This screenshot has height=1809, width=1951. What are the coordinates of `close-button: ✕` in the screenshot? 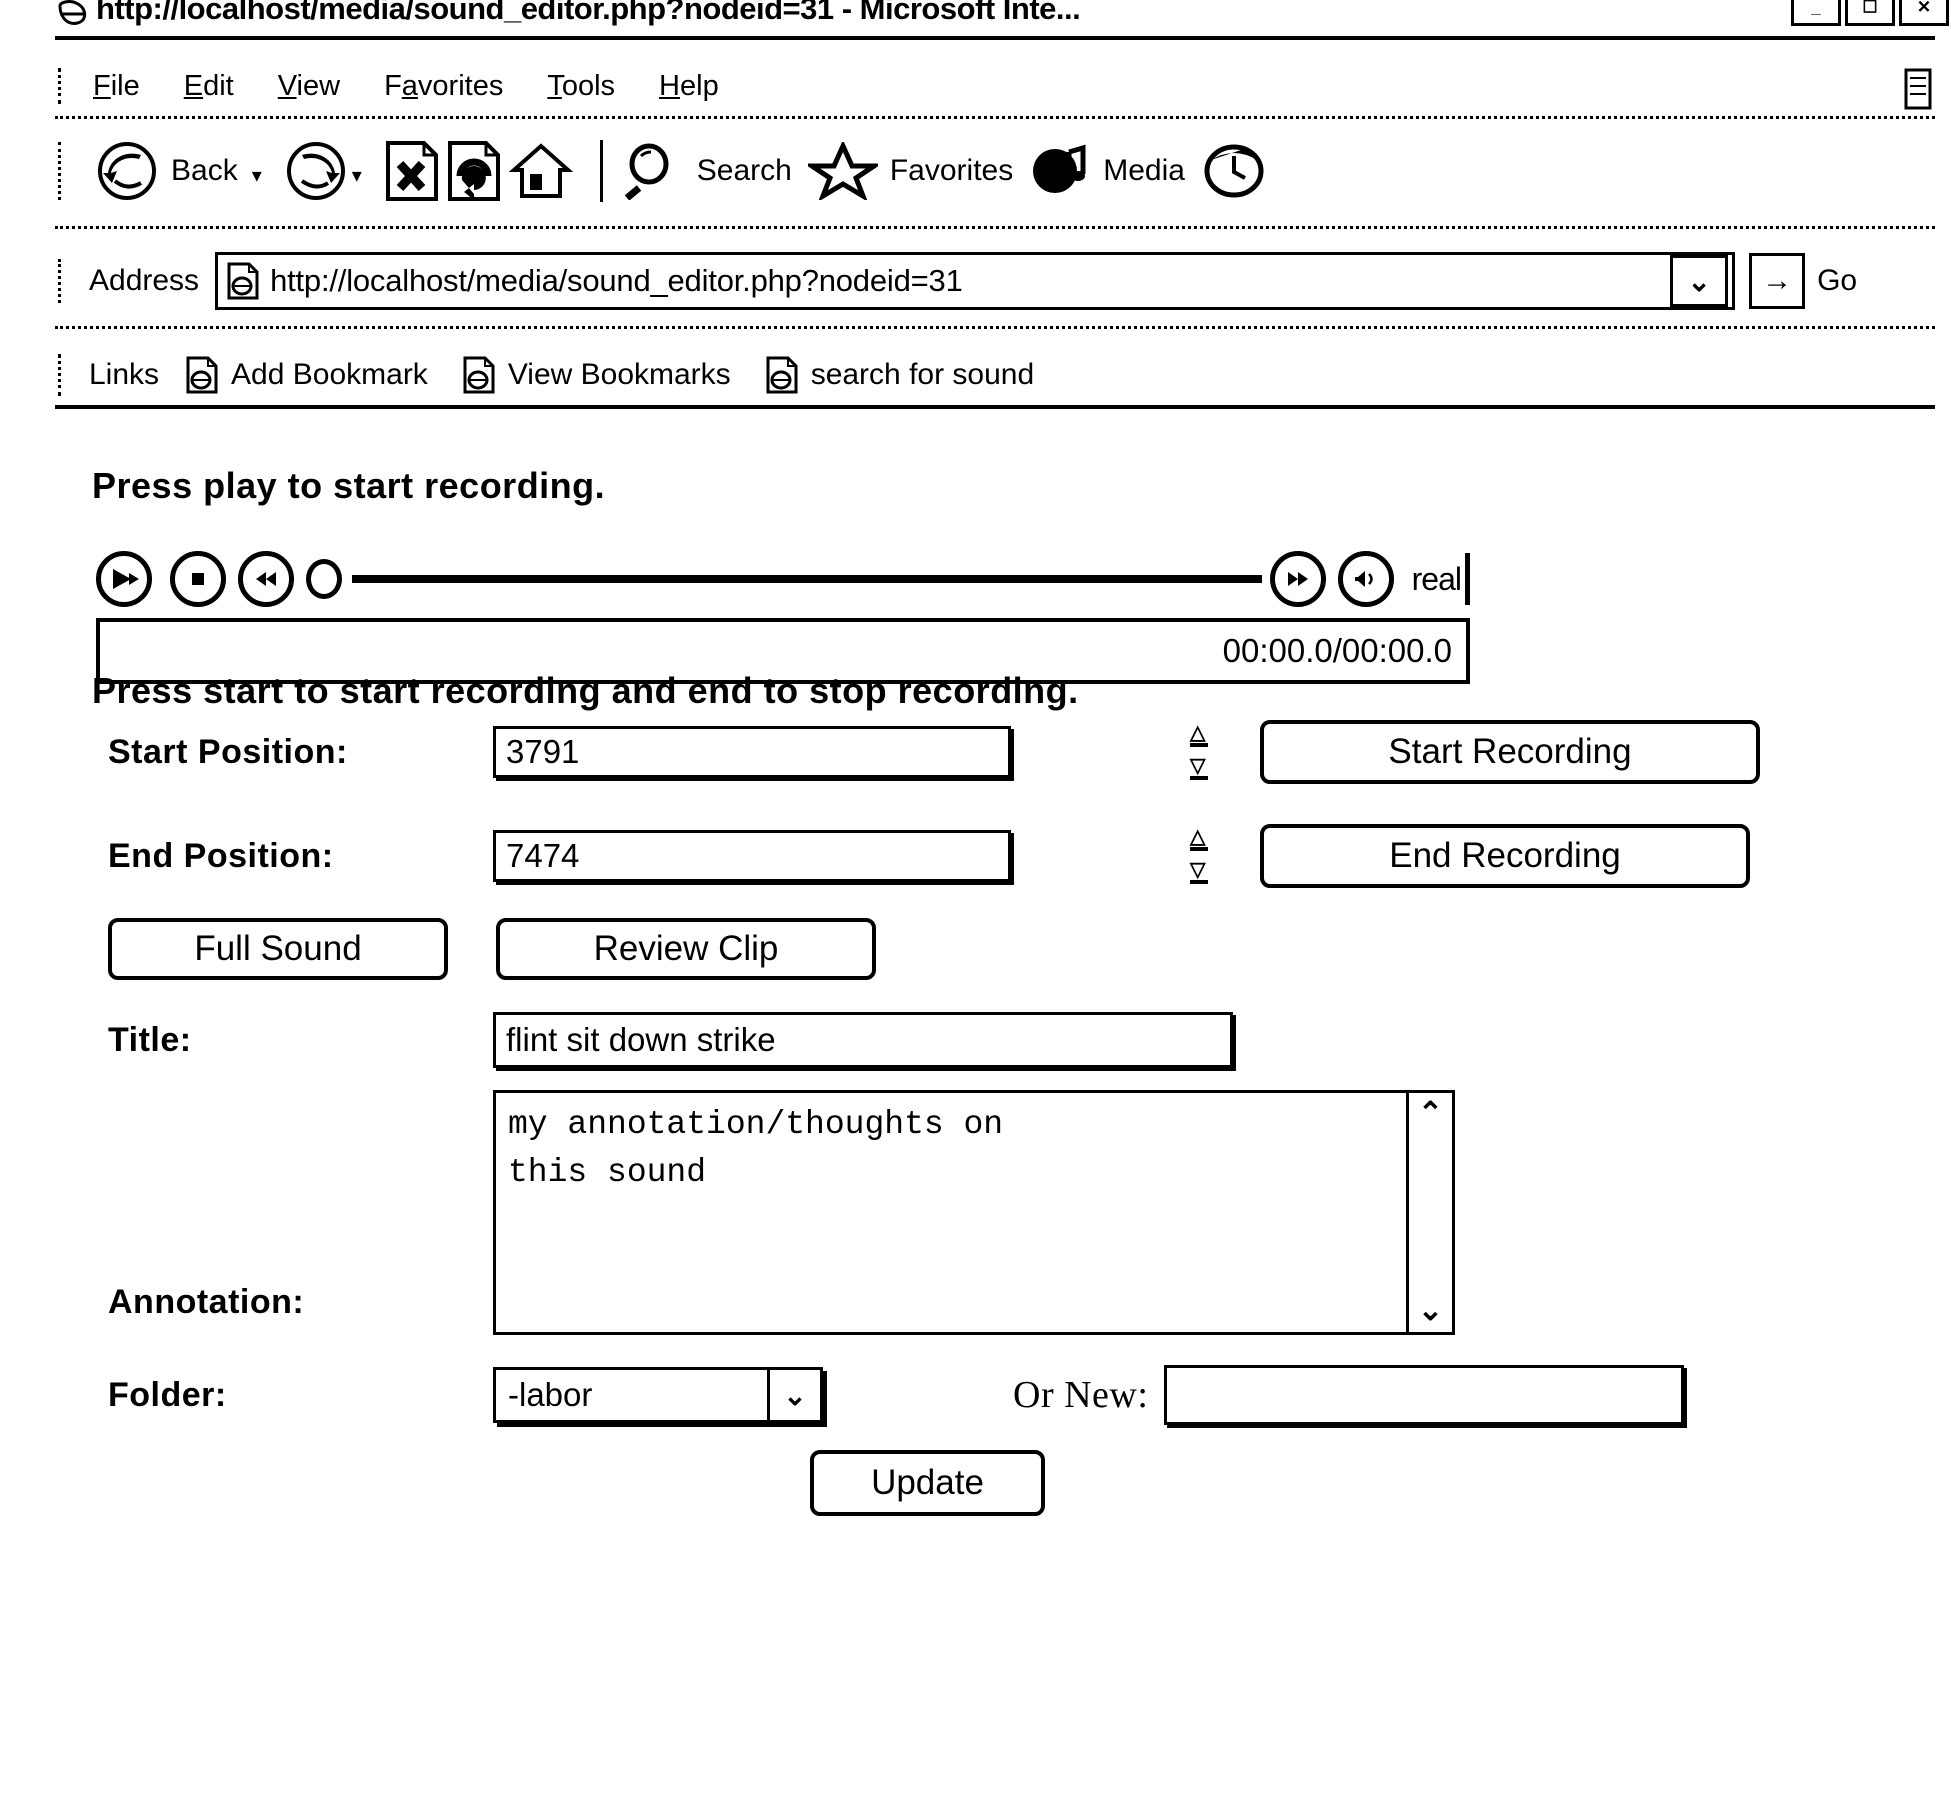 It's located at (1924, 13).